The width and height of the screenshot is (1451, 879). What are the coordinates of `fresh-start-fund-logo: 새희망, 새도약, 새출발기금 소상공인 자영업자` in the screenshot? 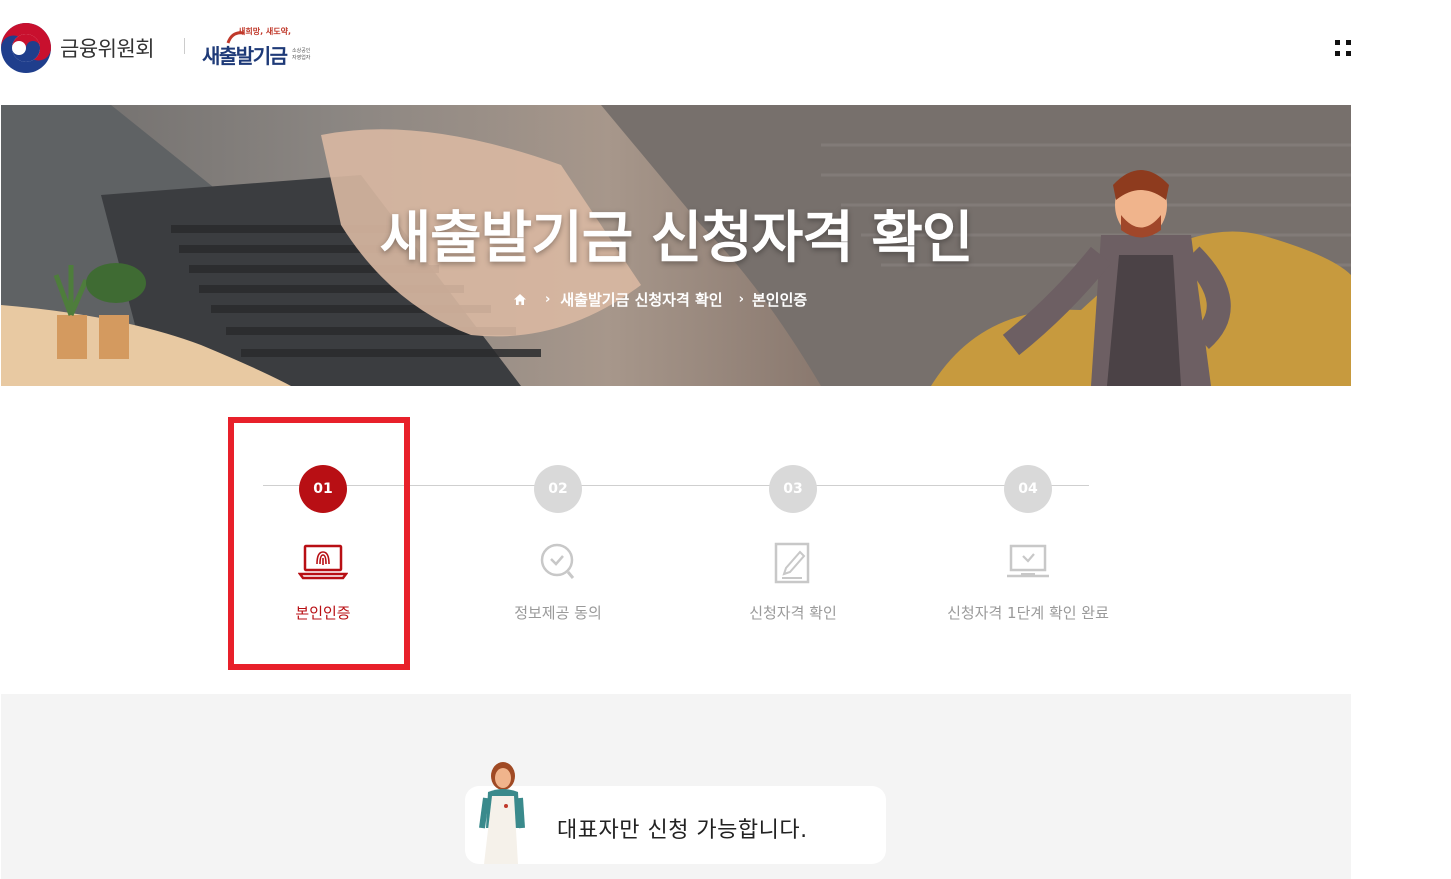 It's located at (257, 46).